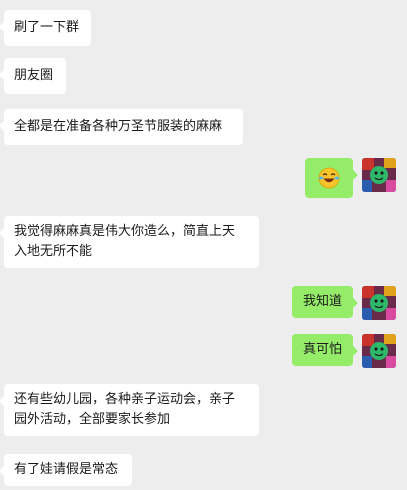  What do you see at coordinates (53, 251) in the screenshot?
I see `message-text-line: 入地无所不能` at bounding box center [53, 251].